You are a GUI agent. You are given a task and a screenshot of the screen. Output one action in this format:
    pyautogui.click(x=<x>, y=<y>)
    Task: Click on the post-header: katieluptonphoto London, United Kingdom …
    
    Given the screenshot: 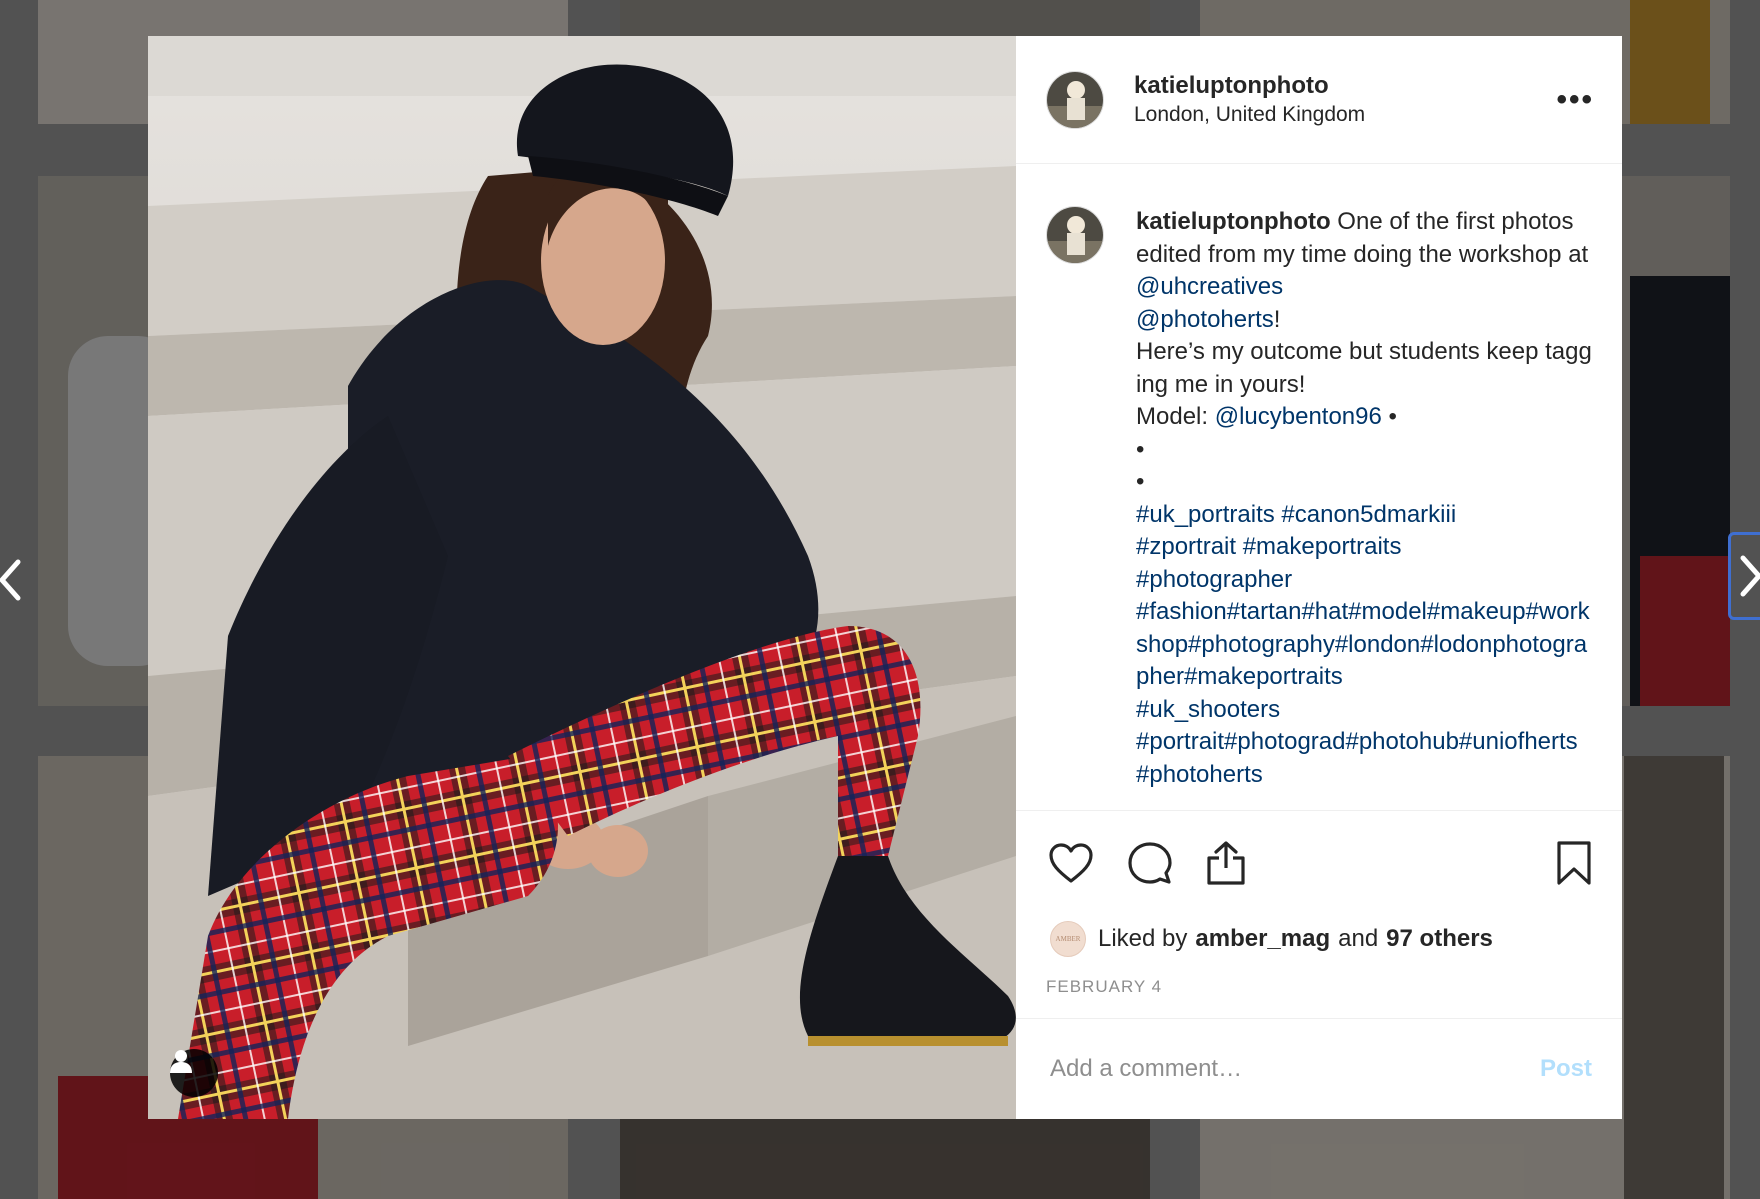 What is the action you would take?
    pyautogui.click(x=1319, y=100)
    